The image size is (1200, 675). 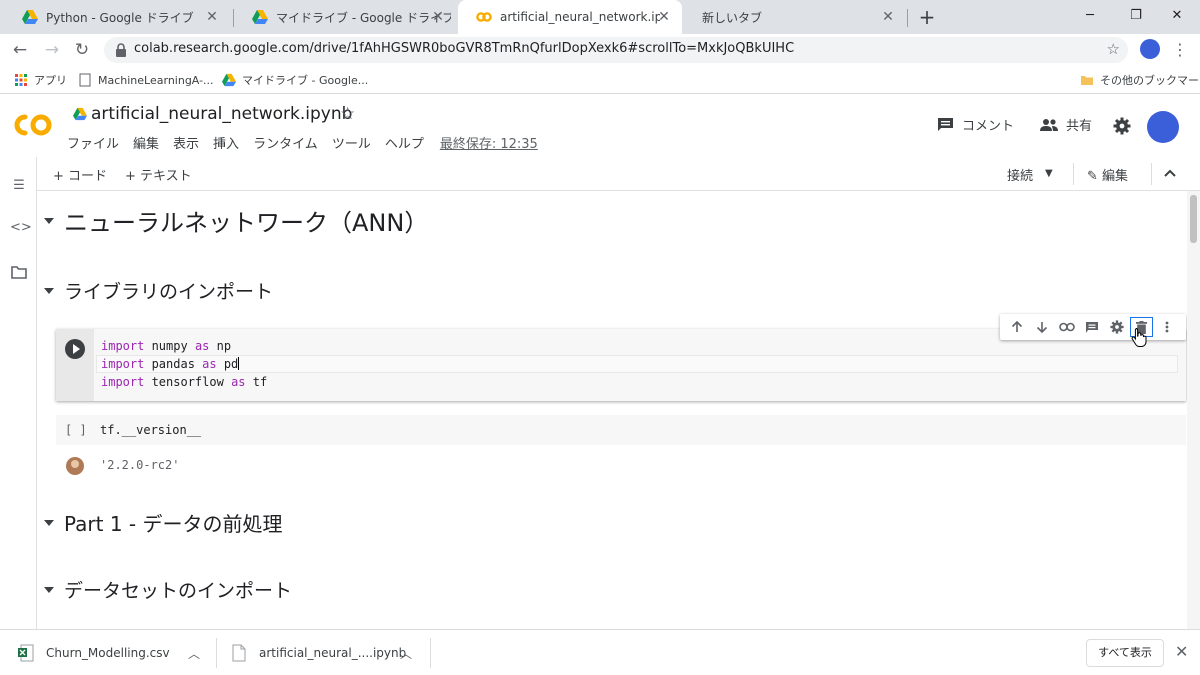 I want to click on tab-new-tab: 新しいタブ ✕, so click(x=795, y=17).